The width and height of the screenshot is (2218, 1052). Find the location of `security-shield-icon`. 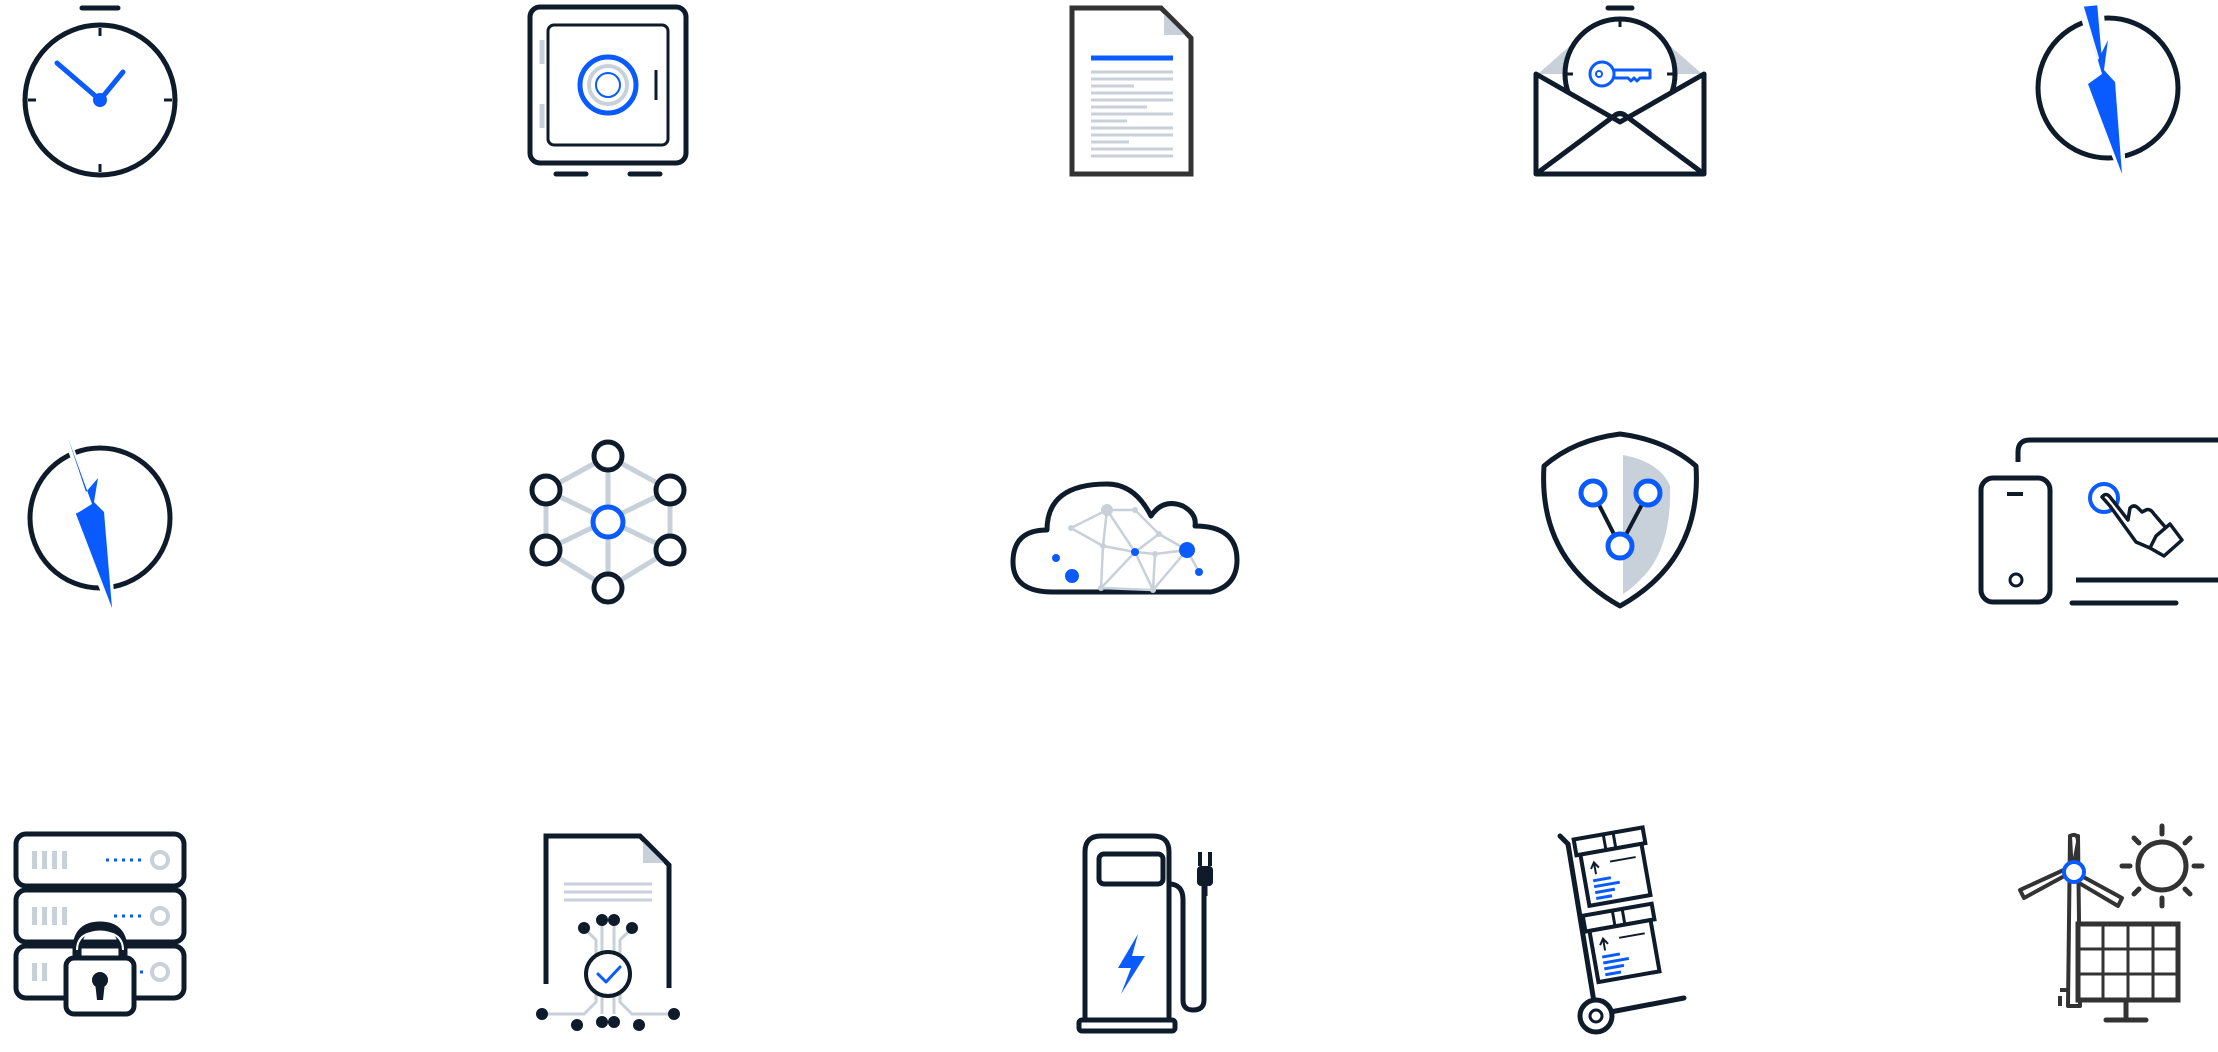

security-shield-icon is located at coordinates (1620, 520).